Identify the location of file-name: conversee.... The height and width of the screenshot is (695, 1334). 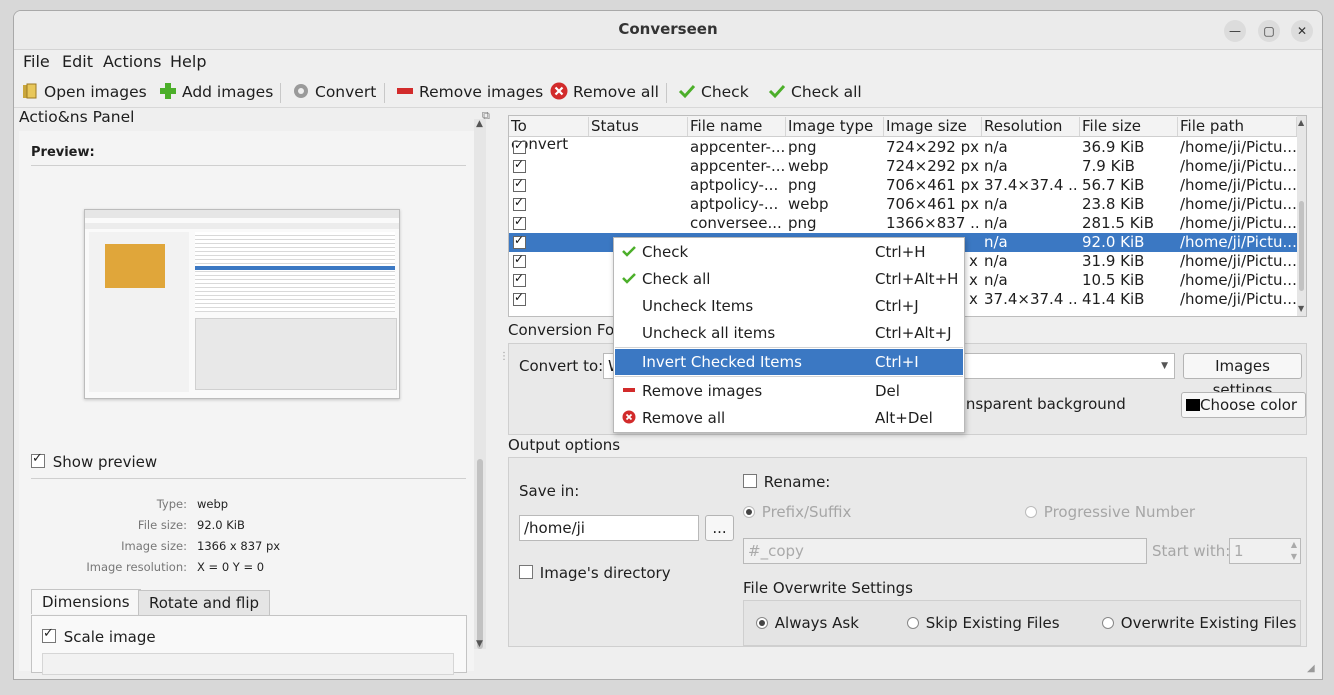
(736, 223).